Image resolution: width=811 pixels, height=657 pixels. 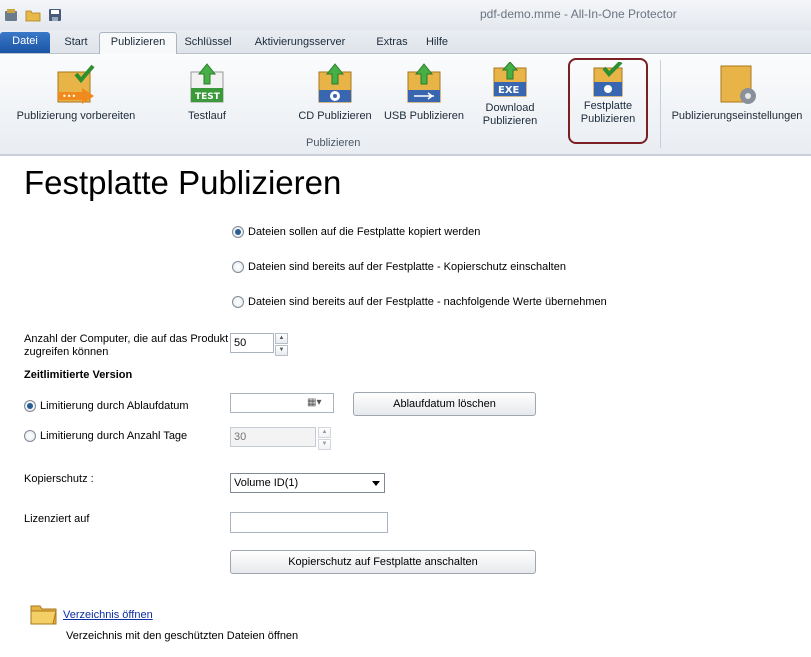 What do you see at coordinates (273, 437) in the screenshot?
I see `days-input: 30` at bounding box center [273, 437].